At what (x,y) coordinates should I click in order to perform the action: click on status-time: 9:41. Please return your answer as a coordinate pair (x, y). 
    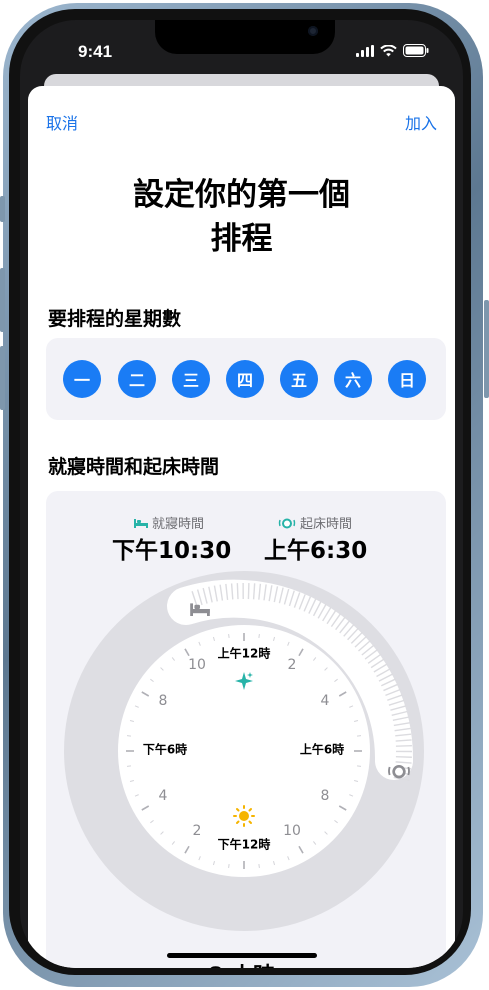
    Looking at the image, I should click on (95, 51).